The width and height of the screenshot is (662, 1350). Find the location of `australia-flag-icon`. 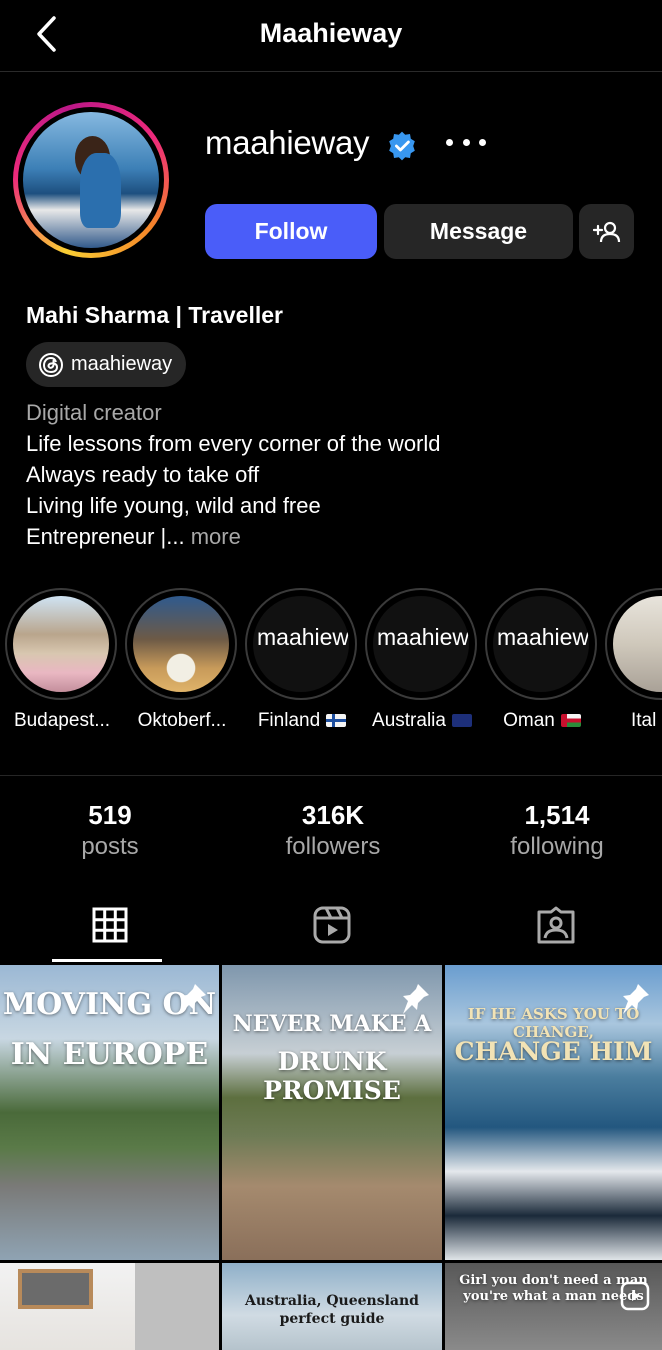

australia-flag-icon is located at coordinates (461, 721).